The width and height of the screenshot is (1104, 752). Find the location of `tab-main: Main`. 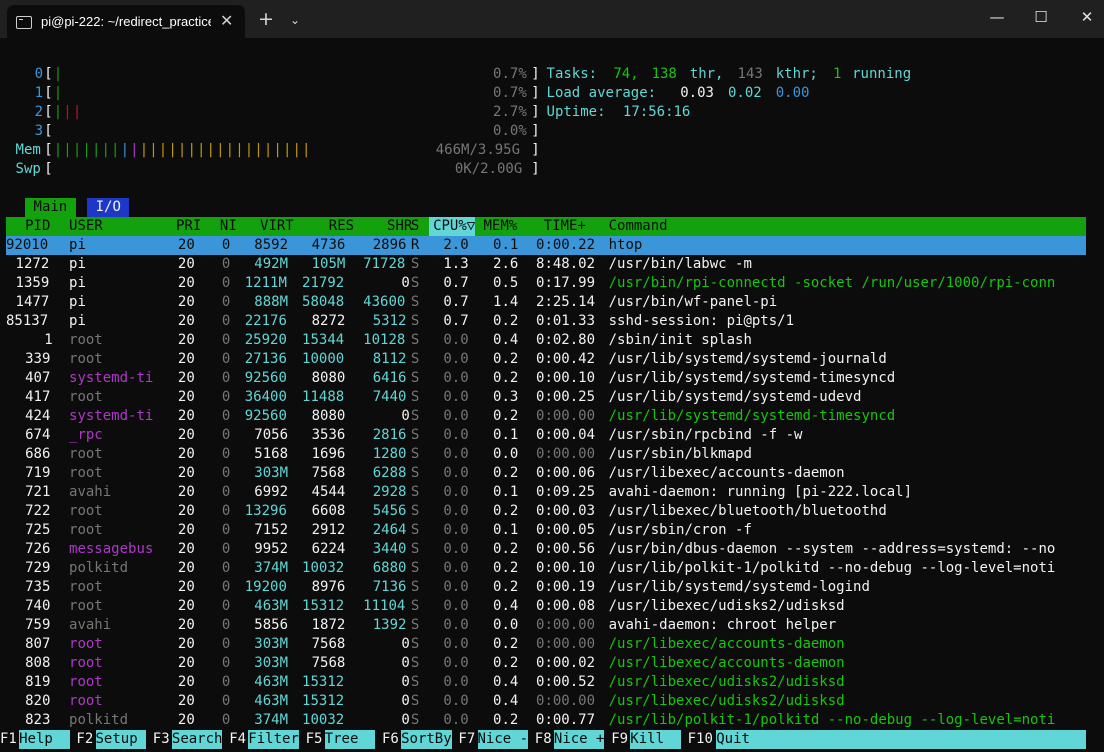

tab-main: Main is located at coordinates (50, 207).